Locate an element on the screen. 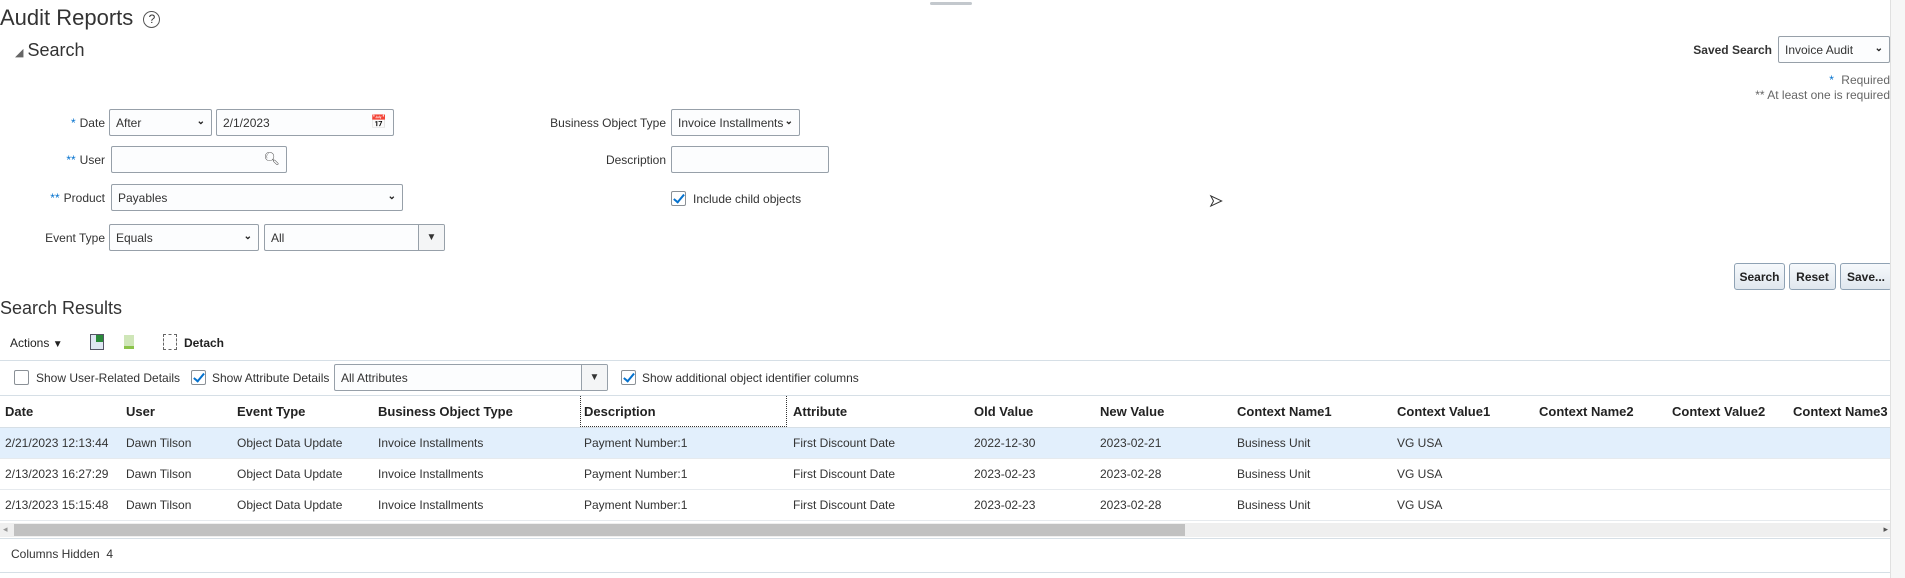  description-label: Description is located at coordinates (635, 160).